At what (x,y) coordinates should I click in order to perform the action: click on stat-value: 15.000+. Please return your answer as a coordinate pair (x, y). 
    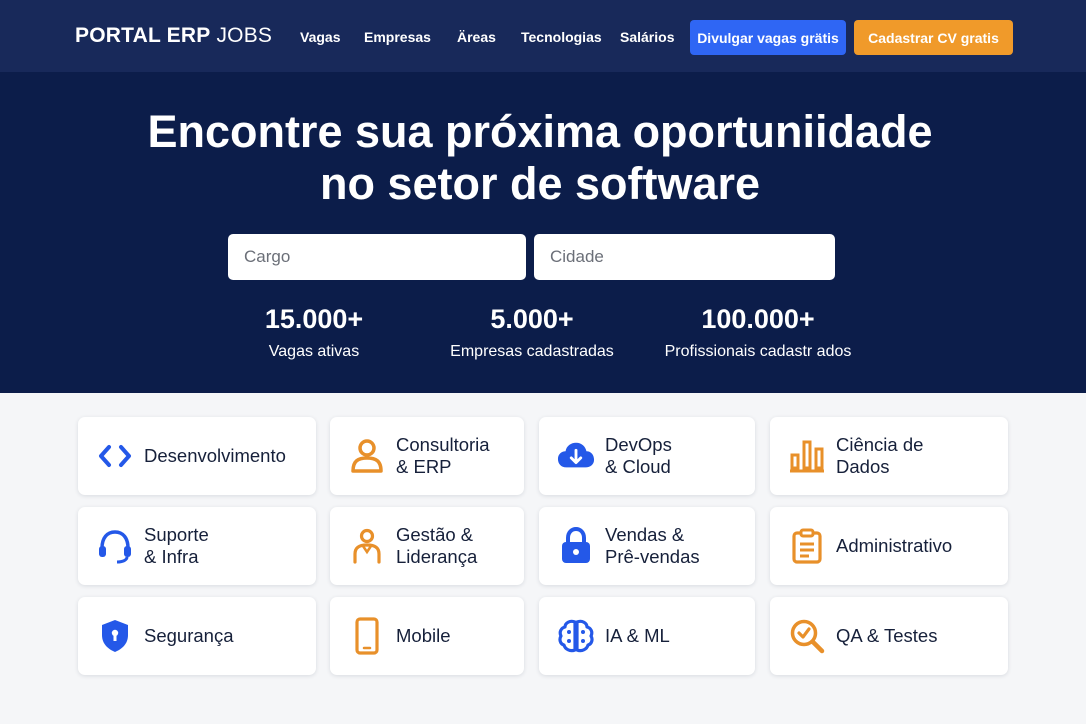
    Looking at the image, I should click on (314, 319).